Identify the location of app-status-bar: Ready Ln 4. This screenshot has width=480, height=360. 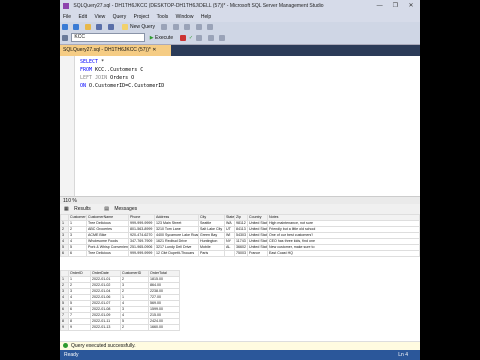
(240, 355).